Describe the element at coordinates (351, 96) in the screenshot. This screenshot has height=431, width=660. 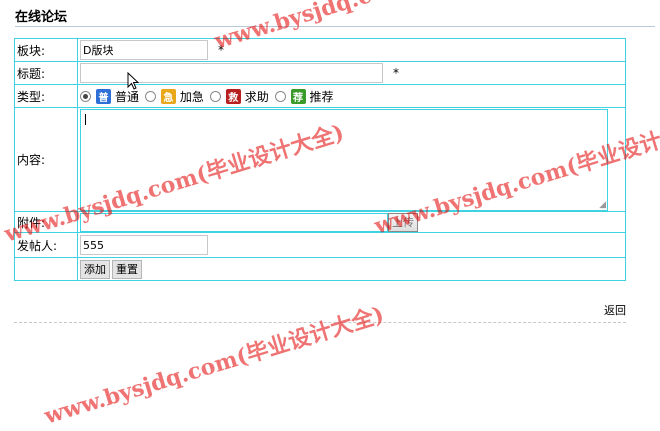
I see `type-cell: 普 普通 急 加急 救 求助 荐 推荐` at that location.